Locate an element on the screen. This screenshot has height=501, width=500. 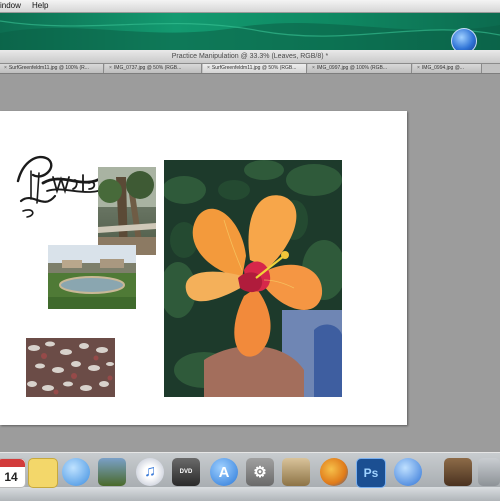
photoshop-label: Ps is located at coordinates (371, 473).